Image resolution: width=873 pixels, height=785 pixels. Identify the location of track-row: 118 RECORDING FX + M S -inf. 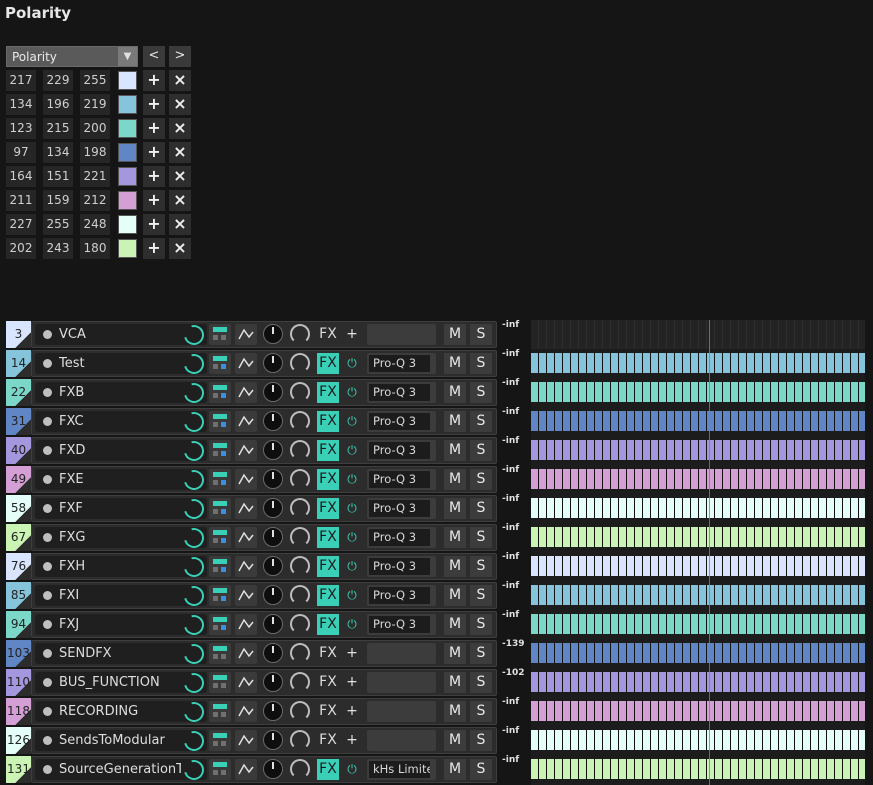
(436, 711).